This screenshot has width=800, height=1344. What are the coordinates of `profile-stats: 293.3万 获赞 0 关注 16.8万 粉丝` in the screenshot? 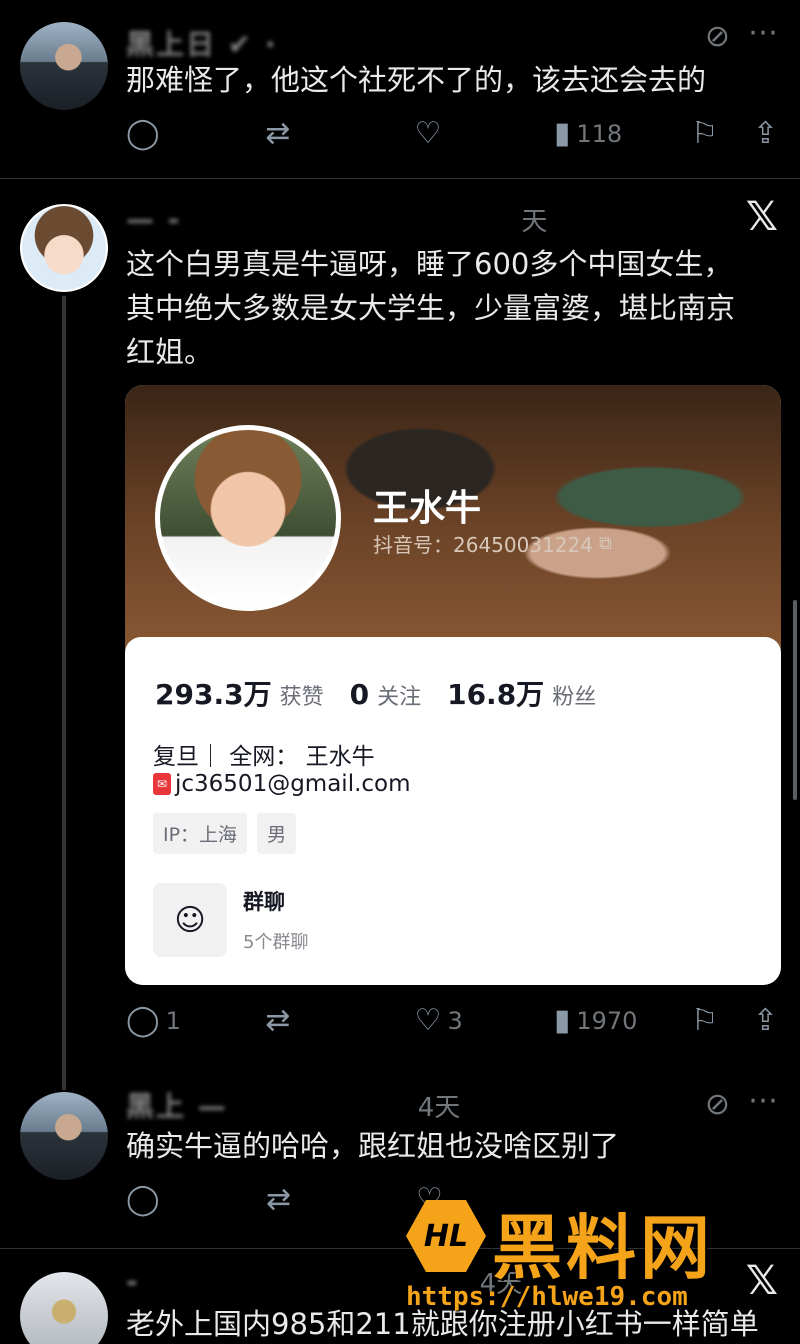 It's located at (375, 693).